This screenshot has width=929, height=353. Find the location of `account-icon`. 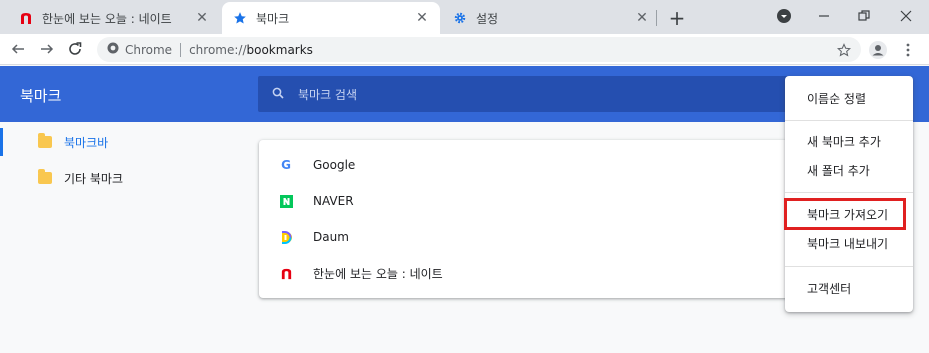

account-icon is located at coordinates (878, 50).